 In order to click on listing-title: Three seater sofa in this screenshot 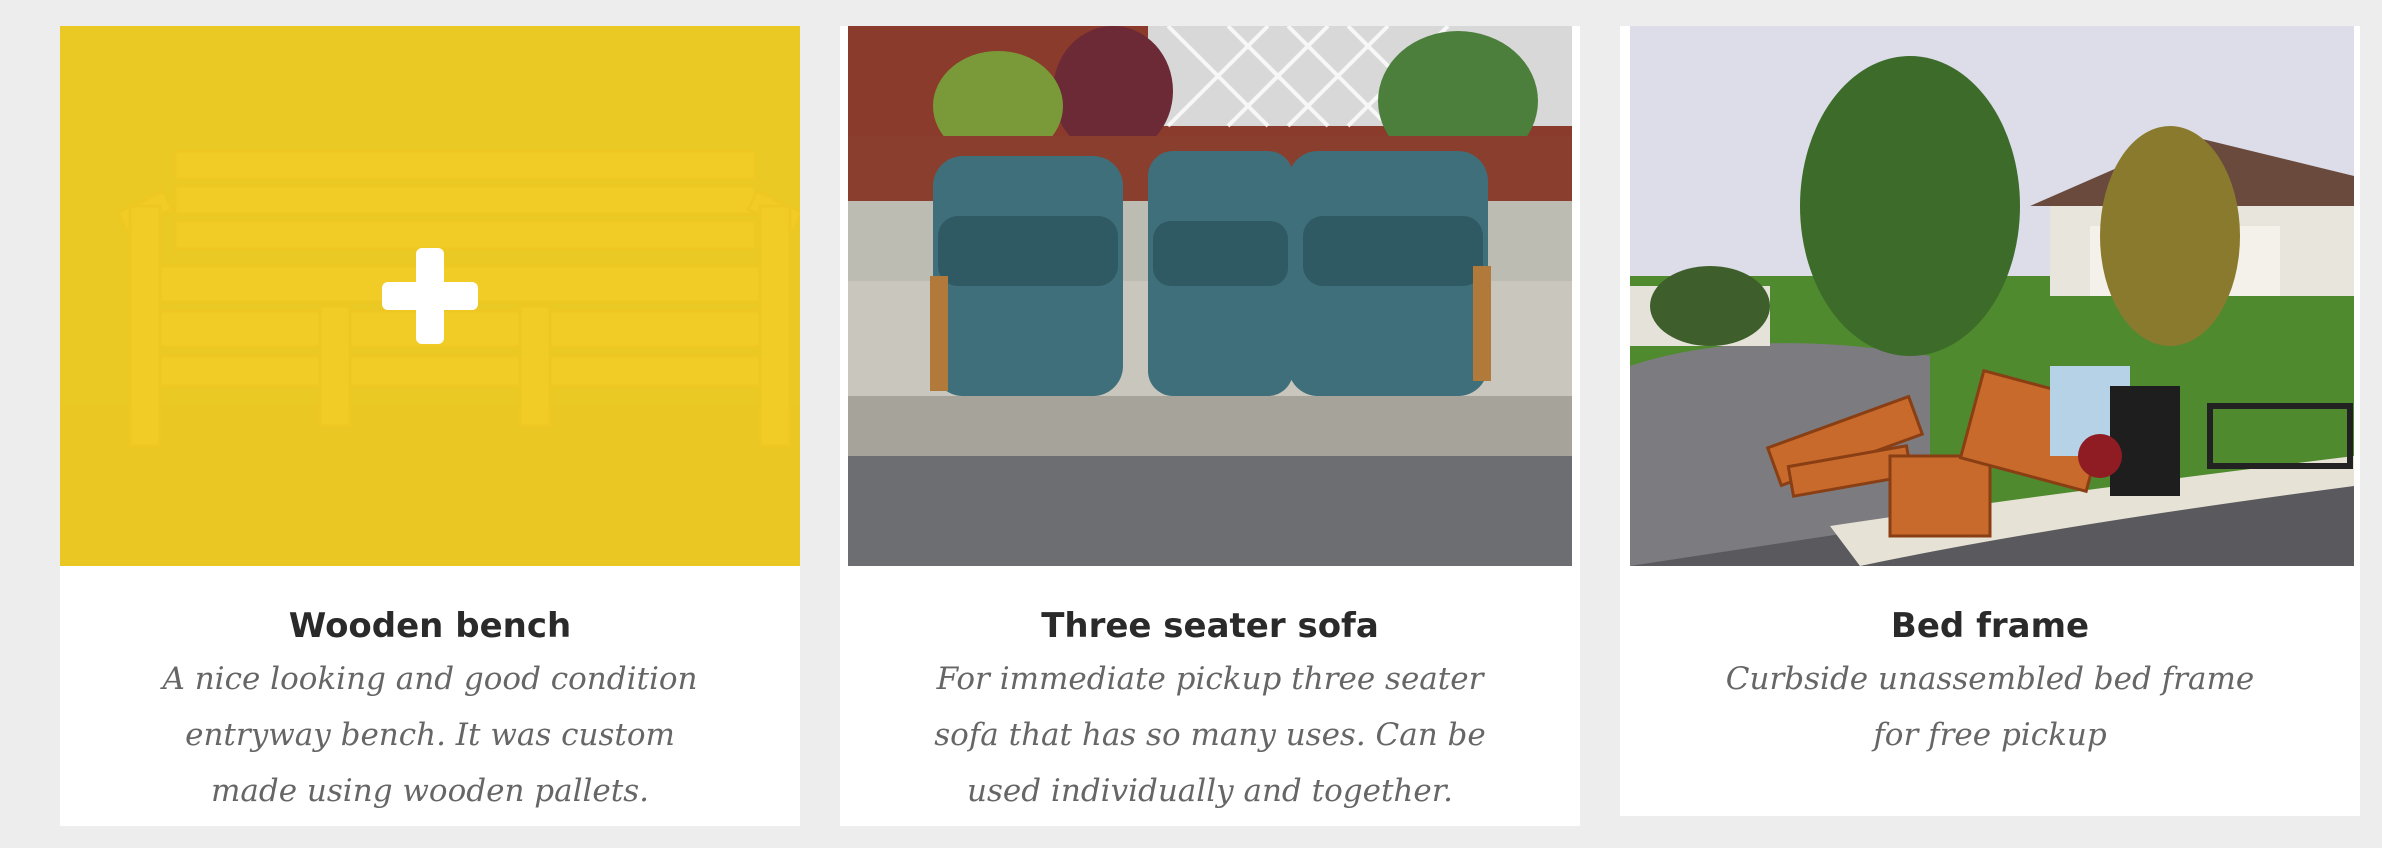, I will do `click(1210, 626)`.